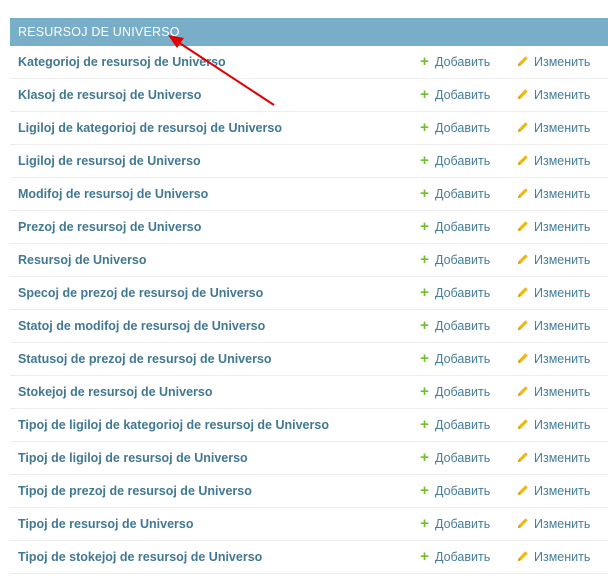  What do you see at coordinates (135, 491) in the screenshot?
I see `model-link: Tipoj de prezoj de resursoj de Universo` at bounding box center [135, 491].